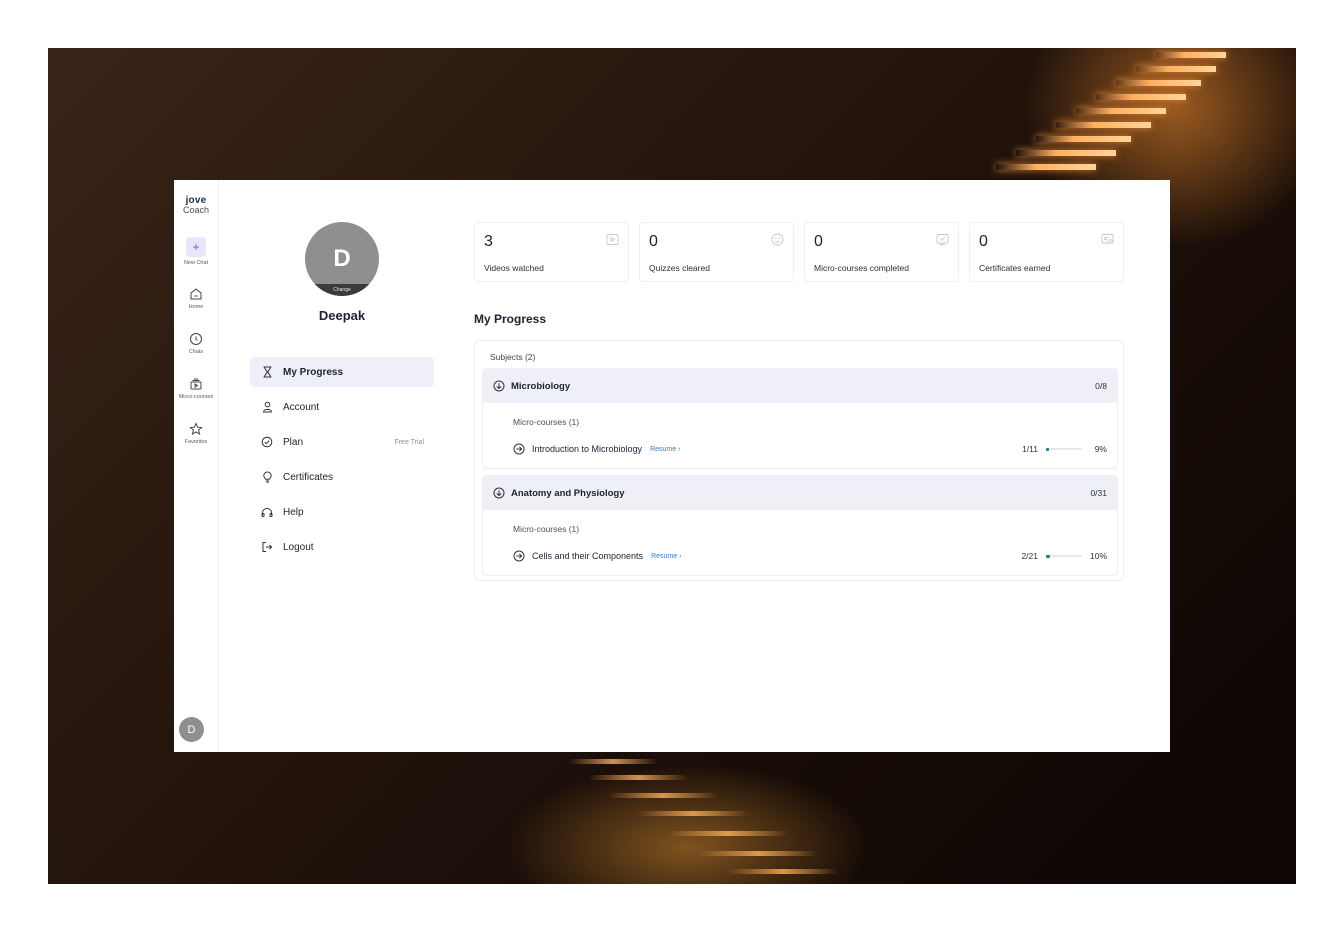 The image size is (1344, 932). Describe the element at coordinates (313, 372) in the screenshot. I see `menu-item-label: My Progress` at that location.